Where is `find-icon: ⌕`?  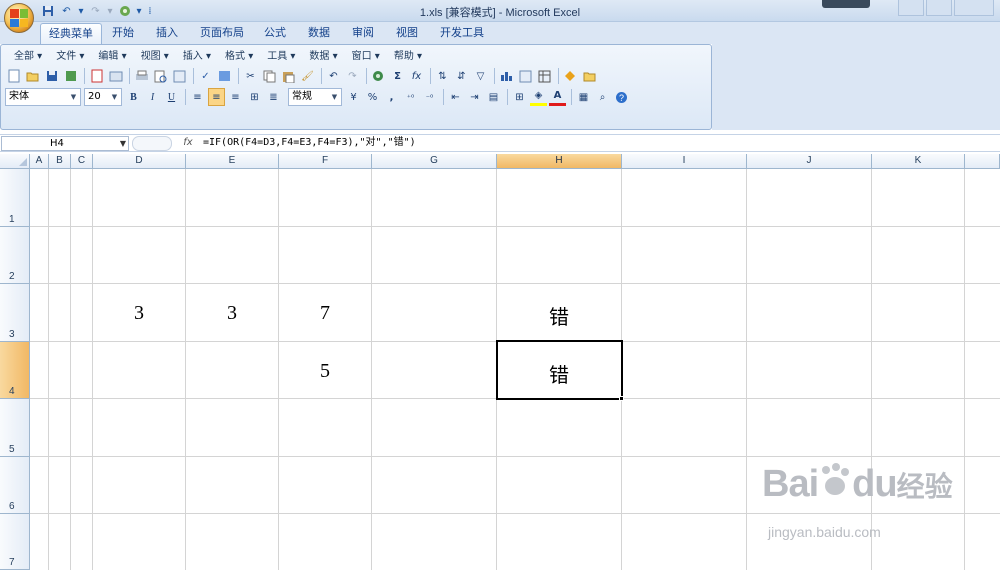 find-icon: ⌕ is located at coordinates (602, 97).